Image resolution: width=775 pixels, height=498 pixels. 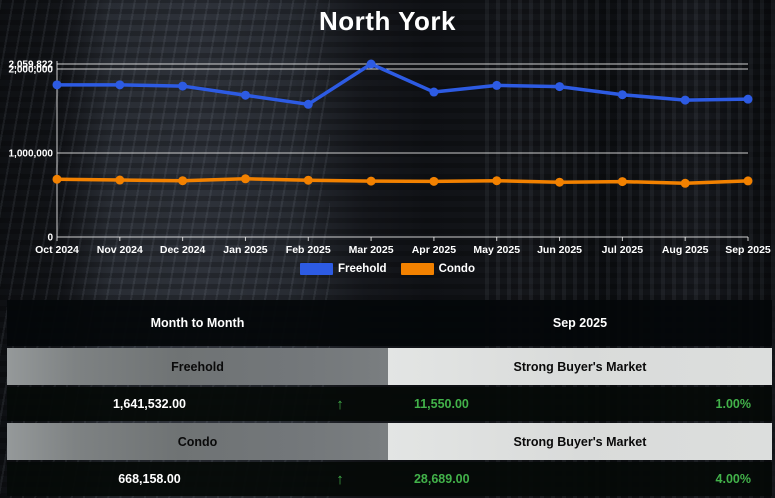 What do you see at coordinates (434, 250) in the screenshot?
I see `x-axis-label: Apr 2025` at bounding box center [434, 250].